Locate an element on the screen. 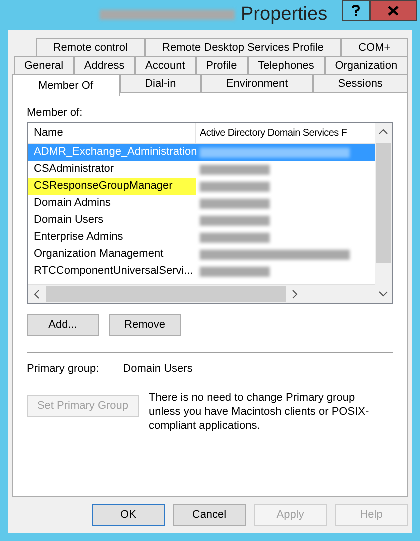 The width and height of the screenshot is (420, 541). list-row: CSAdministrator is located at coordinates (201, 169).